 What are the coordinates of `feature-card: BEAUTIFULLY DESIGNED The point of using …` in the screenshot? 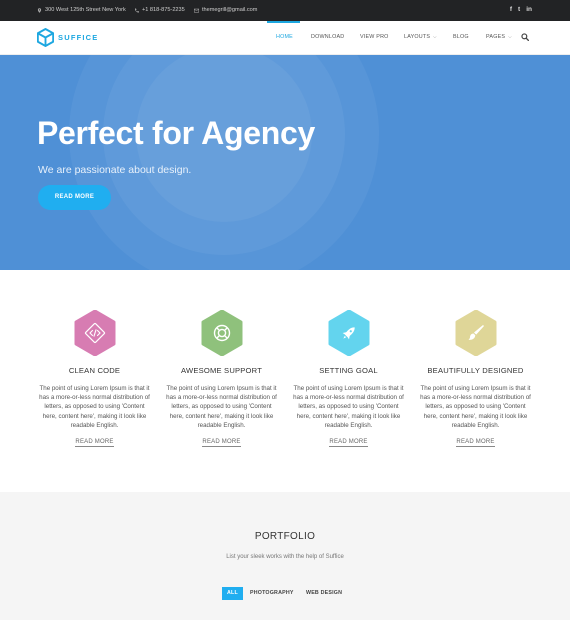 It's located at (475, 379).